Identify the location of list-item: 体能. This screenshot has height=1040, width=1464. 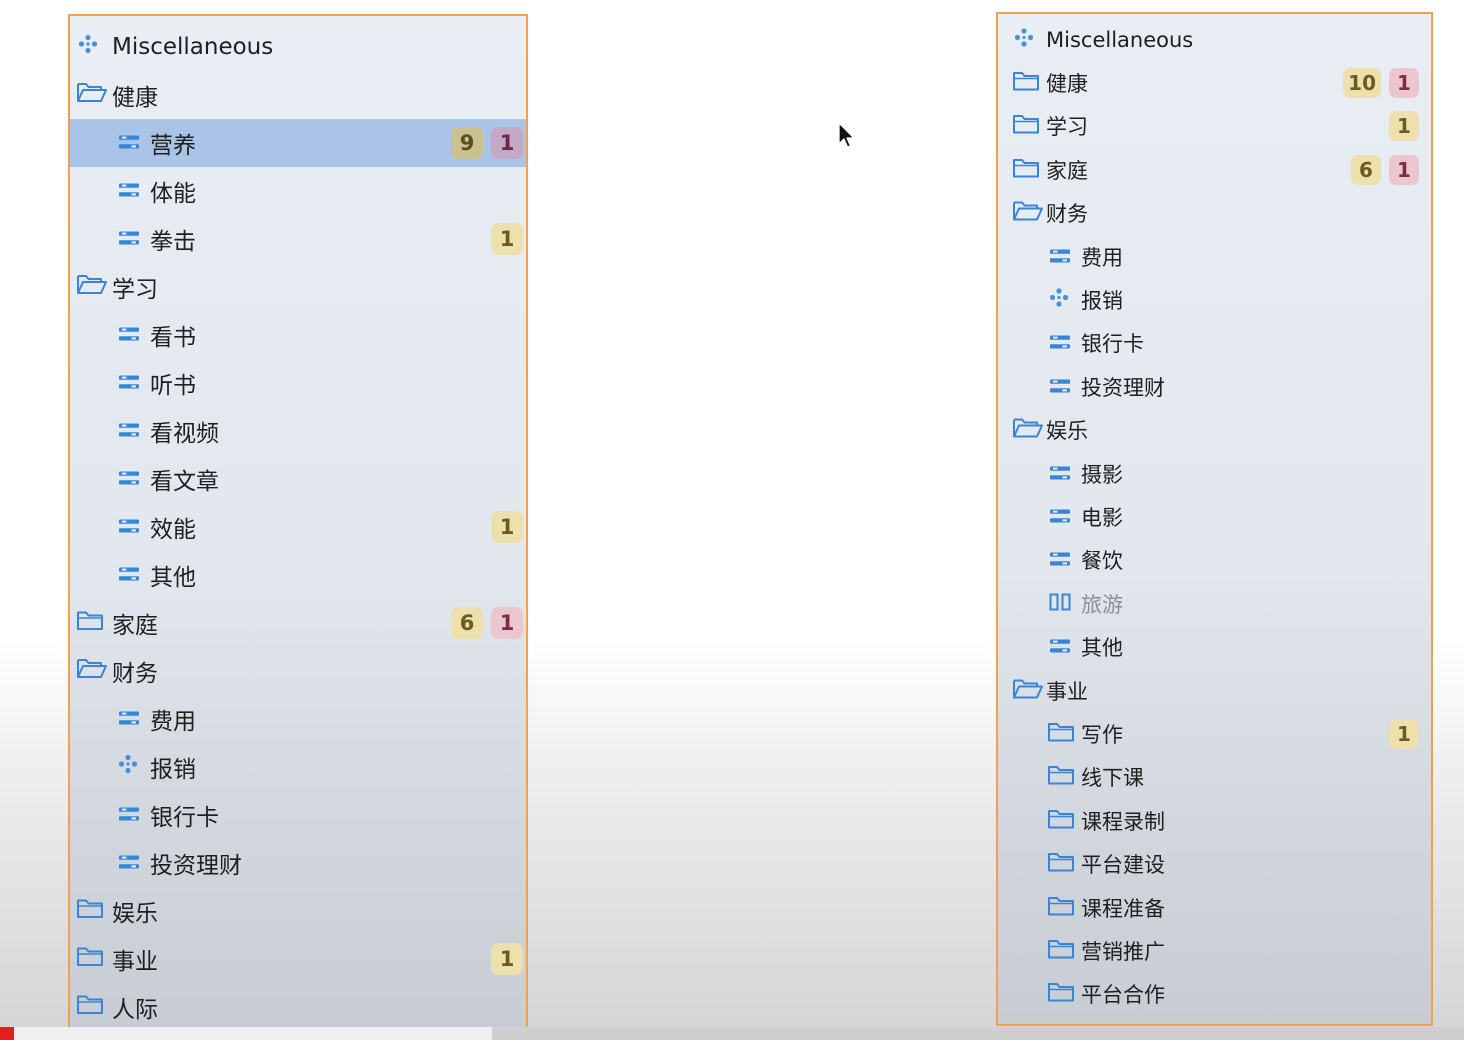
(298, 191).